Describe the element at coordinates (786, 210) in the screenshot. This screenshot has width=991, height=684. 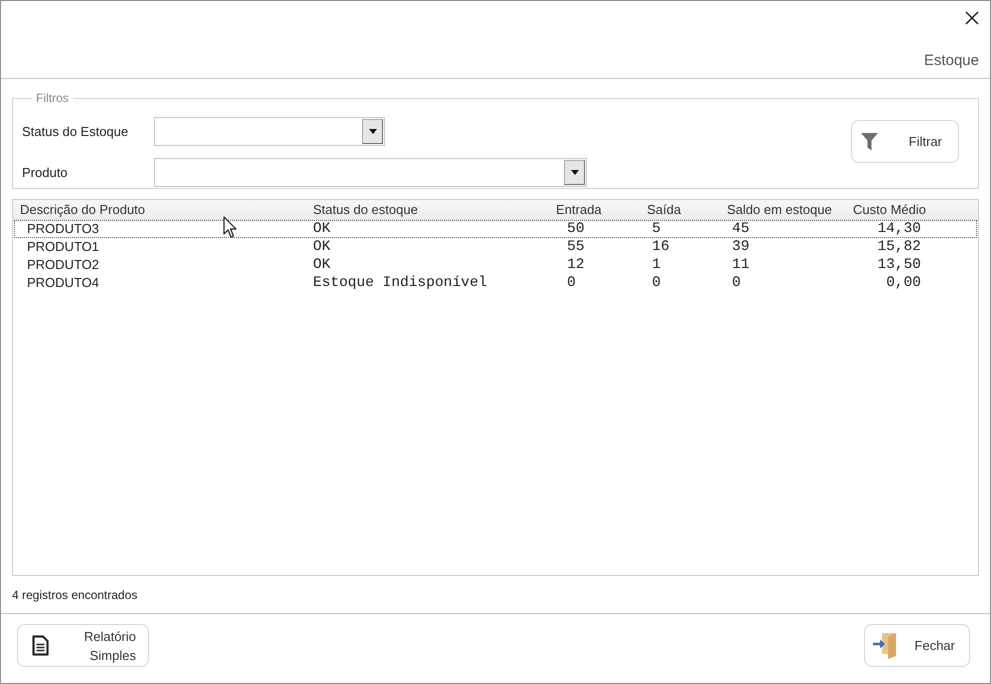
I see `column-header: Saldo em estoque` at that location.